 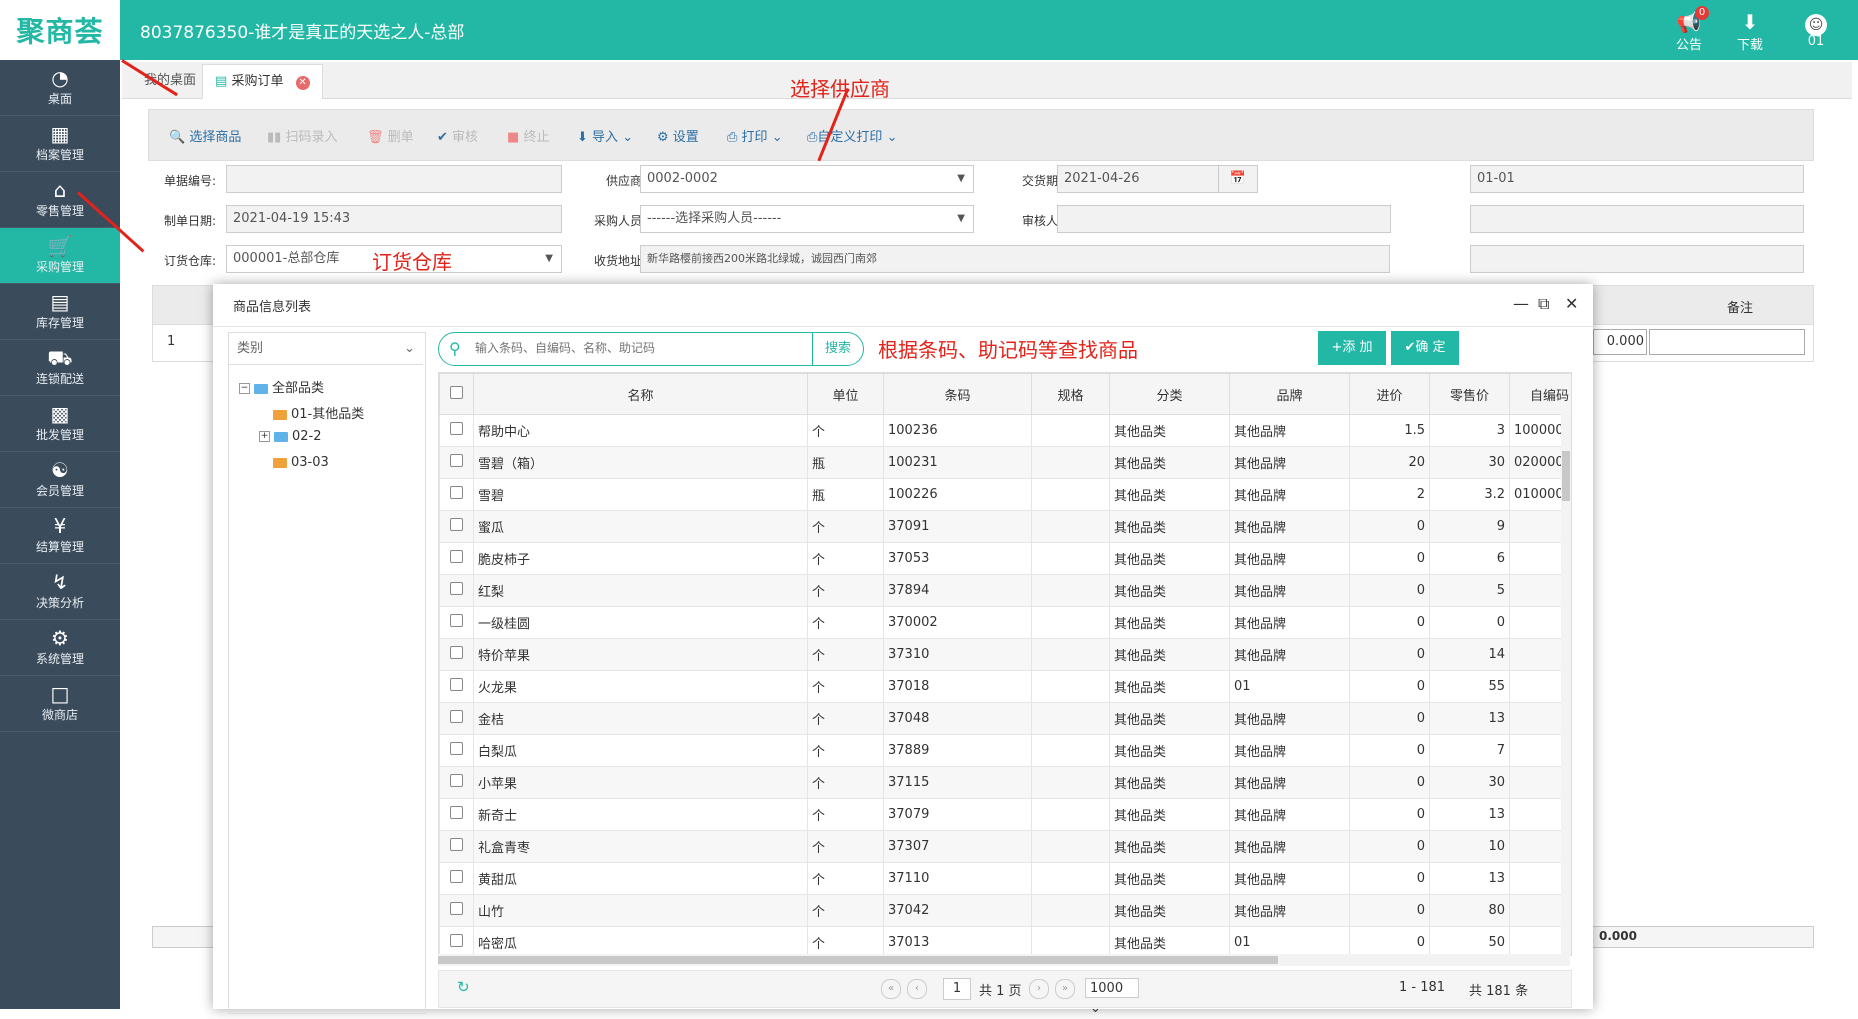 I want to click on table-row: 礼盒青枣个 37307 其他品类 其他品牌 0 10, so click(x=1005, y=846).